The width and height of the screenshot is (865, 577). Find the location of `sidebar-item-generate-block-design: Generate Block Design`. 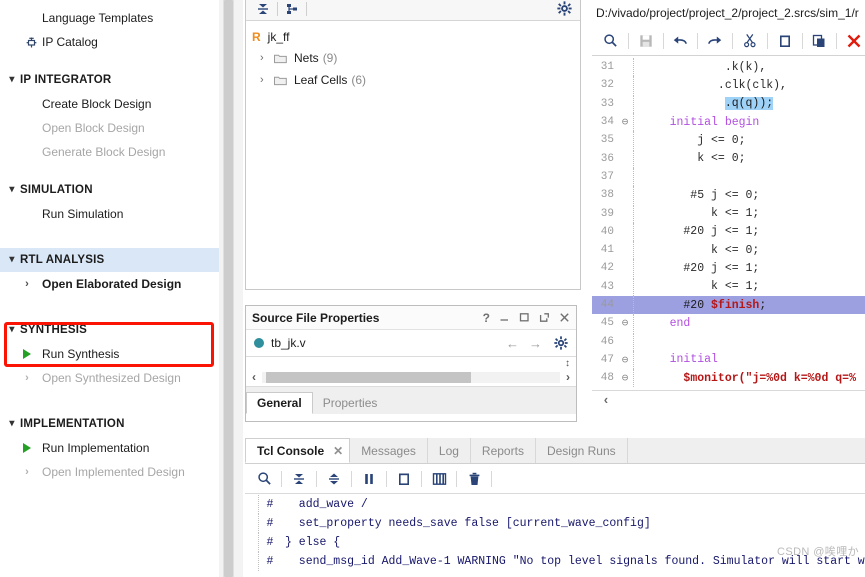

sidebar-item-generate-block-design: Generate Block Design is located at coordinates (109, 152).